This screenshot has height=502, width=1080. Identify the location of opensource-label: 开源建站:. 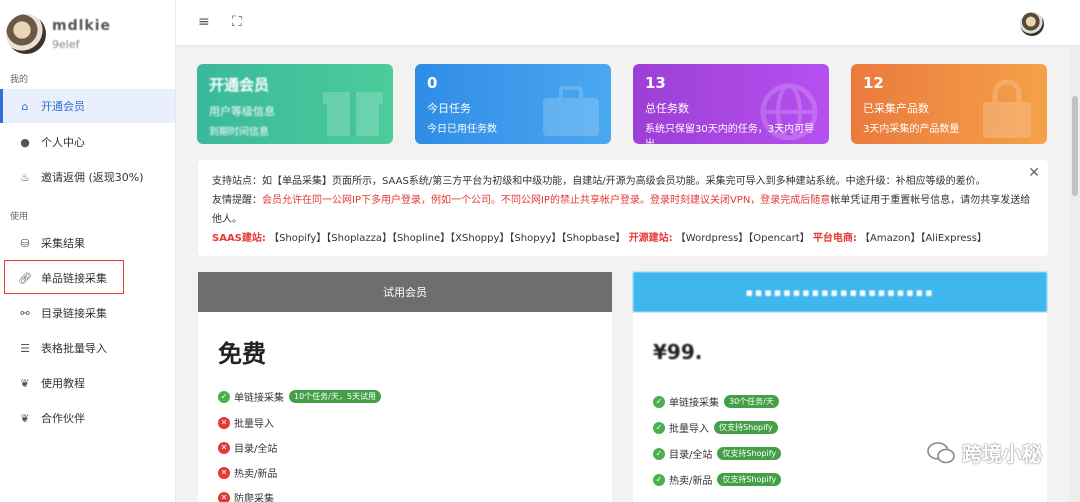
(650, 238).